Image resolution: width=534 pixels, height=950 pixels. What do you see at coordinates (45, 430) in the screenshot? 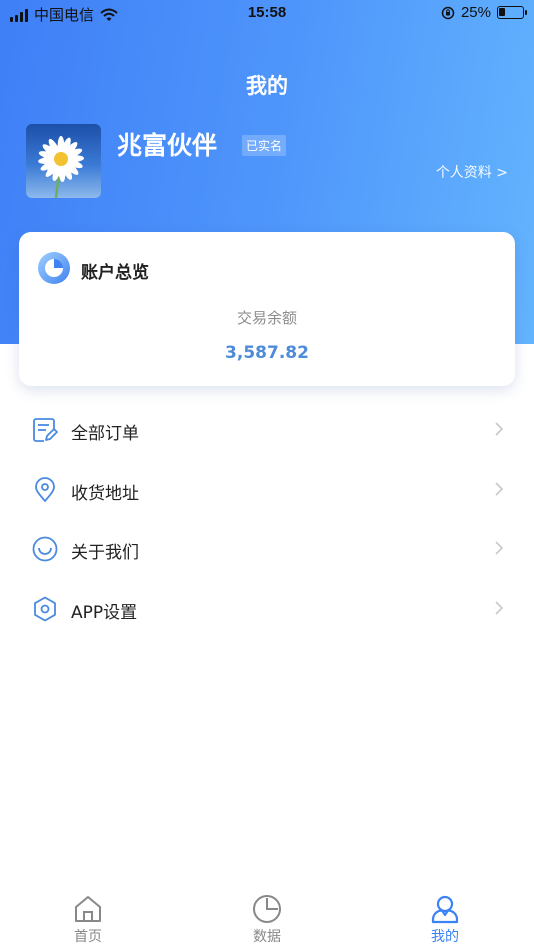
I see `order-list-icon` at bounding box center [45, 430].